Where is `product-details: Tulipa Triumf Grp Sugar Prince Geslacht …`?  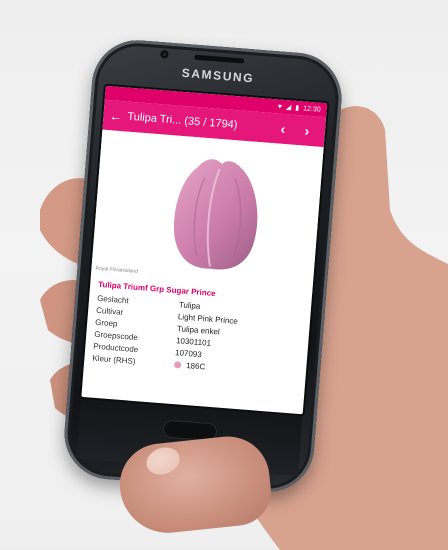 product-details: Tulipa Triumf Grp Sugar Prince Geslacht … is located at coordinates (198, 328).